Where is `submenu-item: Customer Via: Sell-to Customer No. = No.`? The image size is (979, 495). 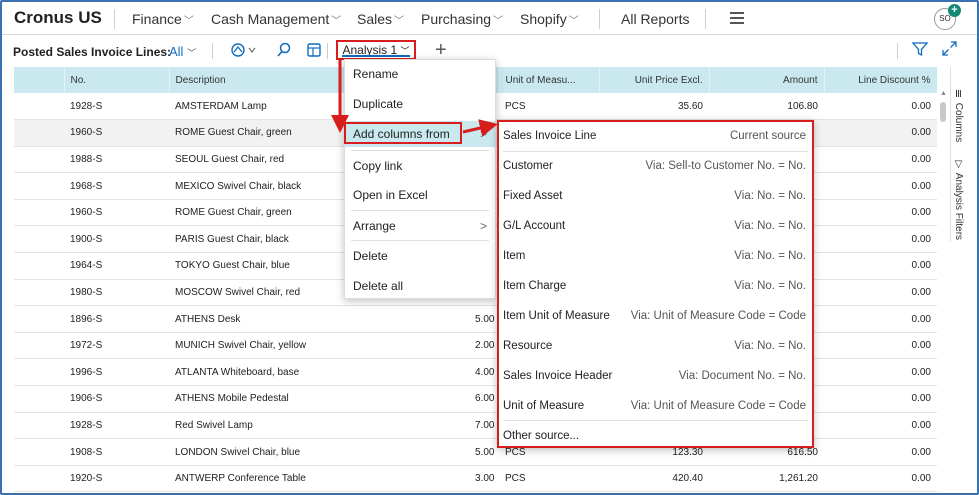
submenu-item: Customer Via: Sell-to Customer No. = No. is located at coordinates (655, 166).